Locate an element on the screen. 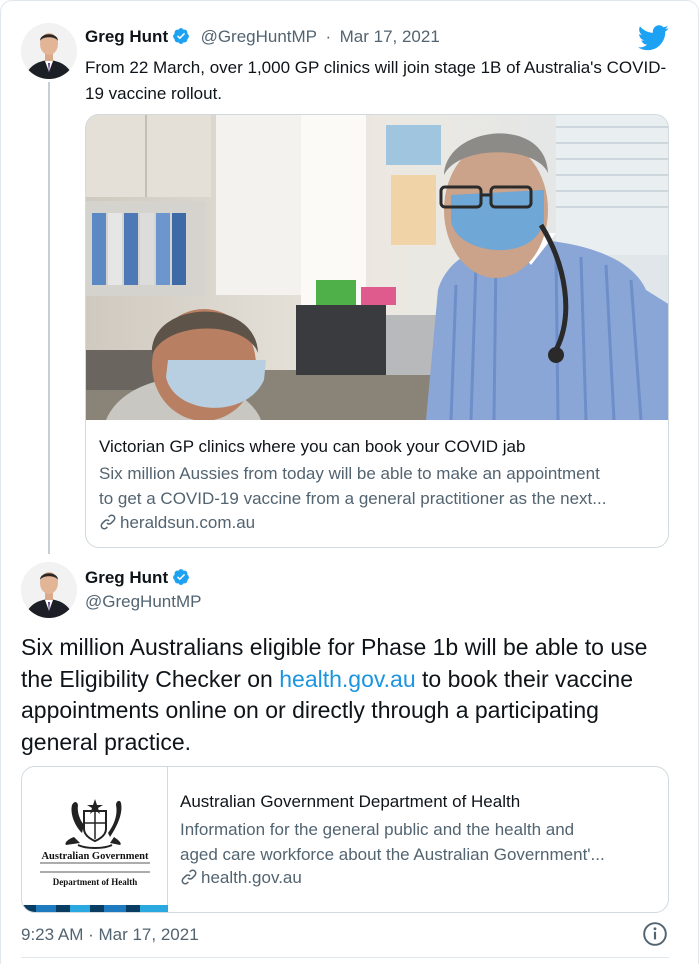 This screenshot has width=699, height=964. tweet-link: health.gov.au is located at coordinates (347, 679).